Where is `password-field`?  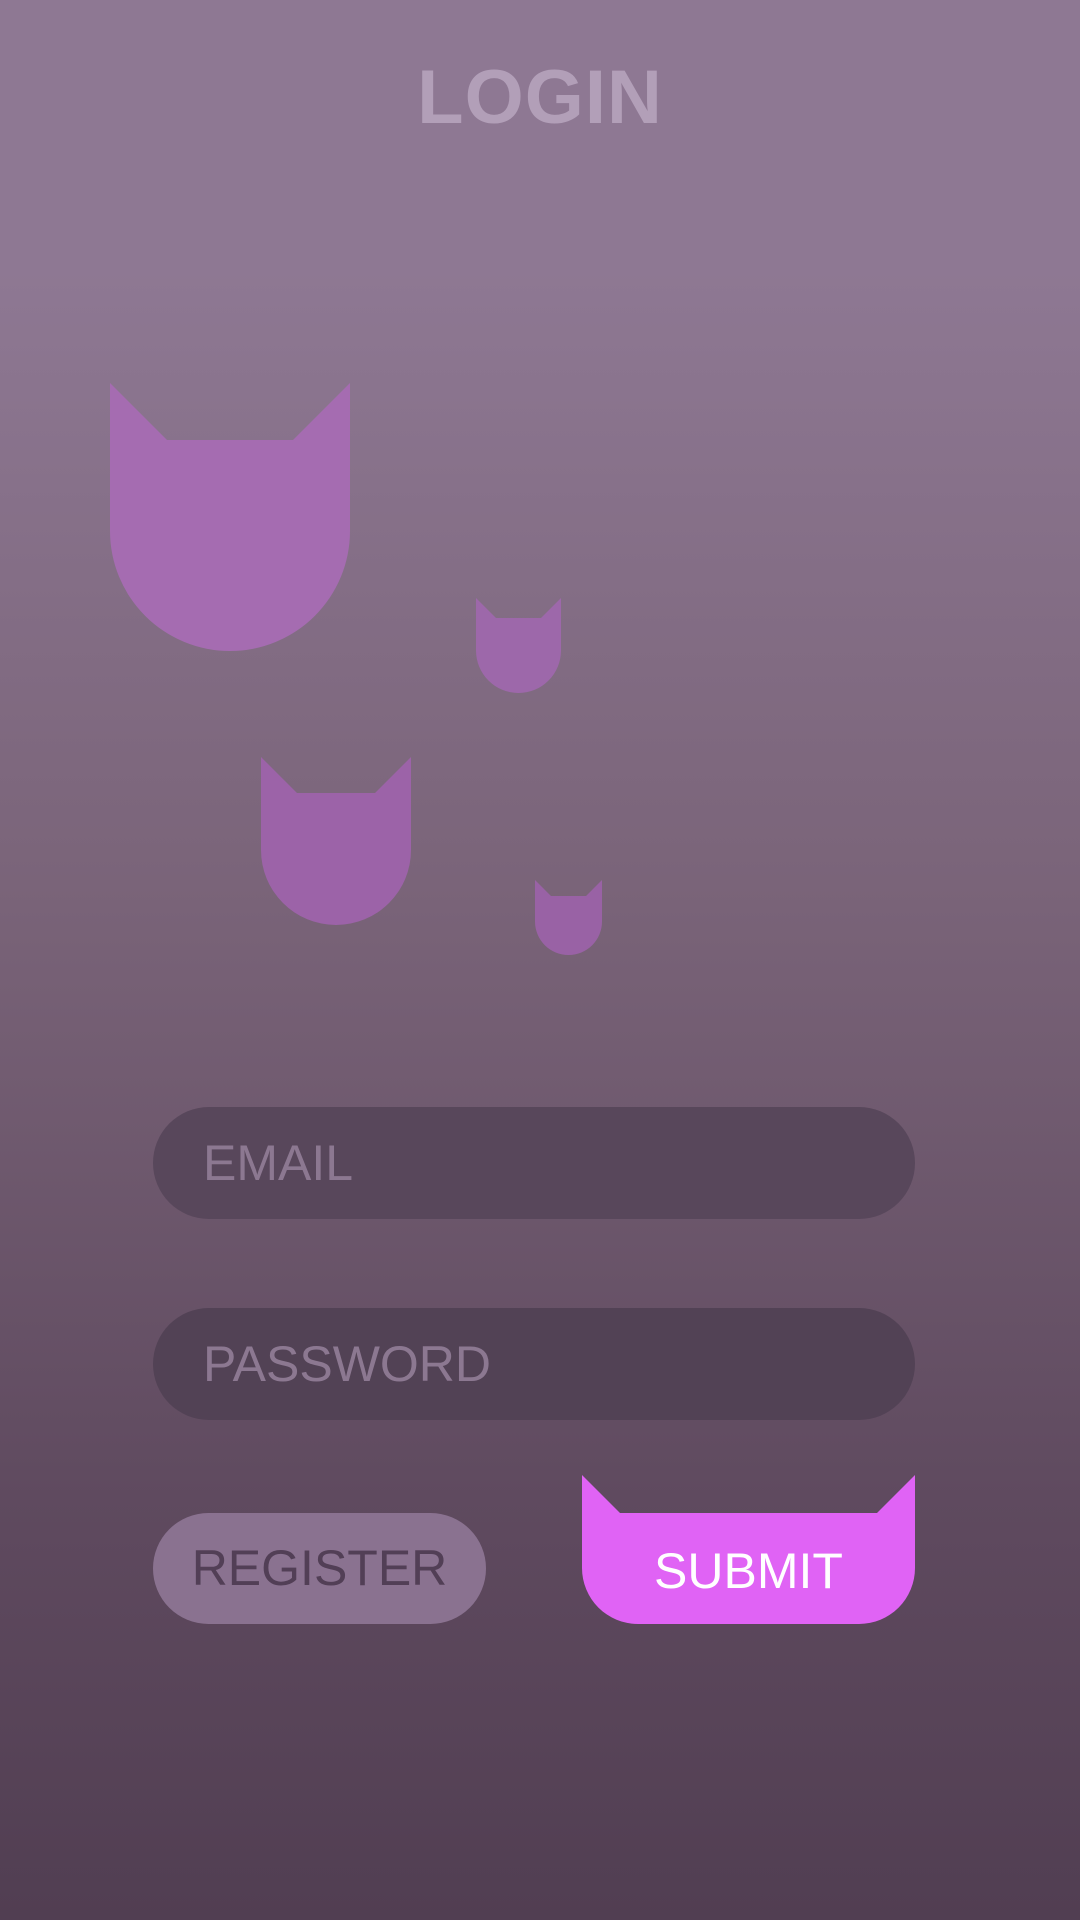 password-field is located at coordinates (534, 1364).